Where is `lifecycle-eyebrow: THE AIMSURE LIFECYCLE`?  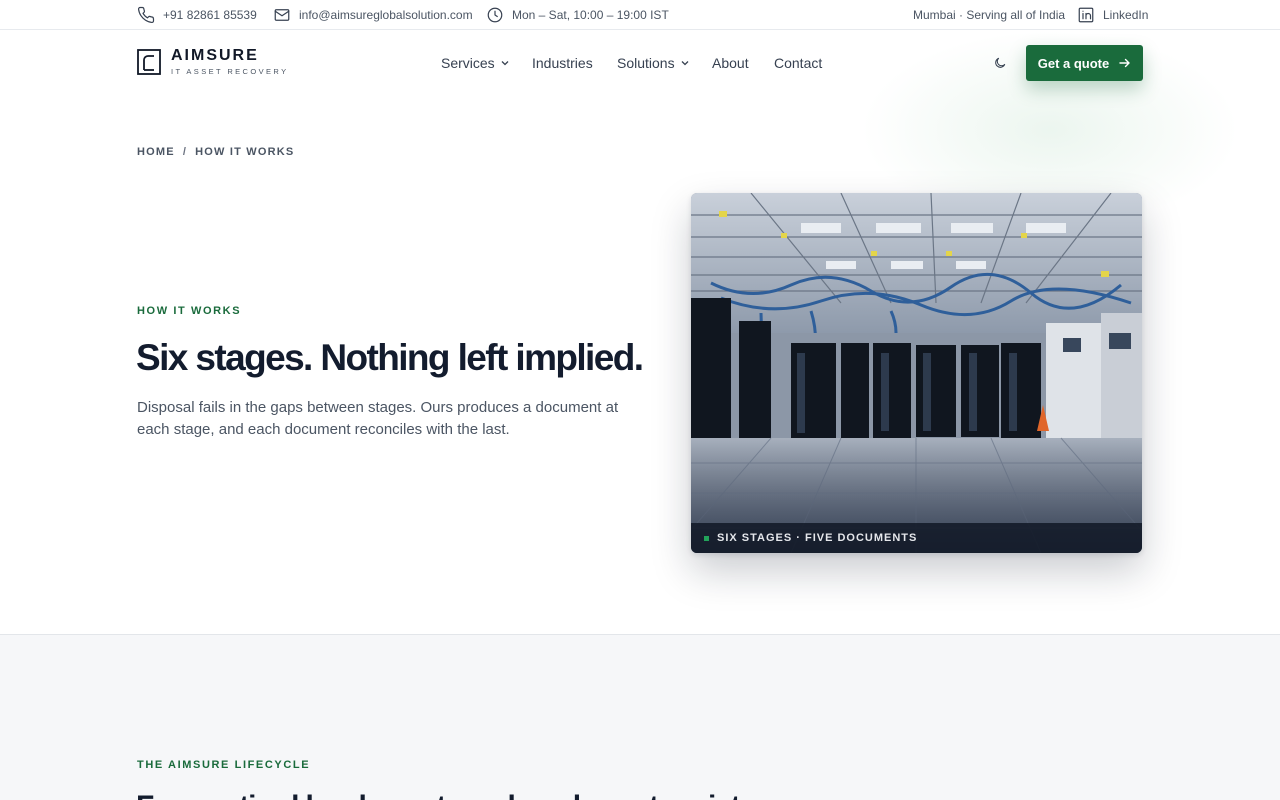 lifecycle-eyebrow: THE AIMSURE LIFECYCLE is located at coordinates (224, 765).